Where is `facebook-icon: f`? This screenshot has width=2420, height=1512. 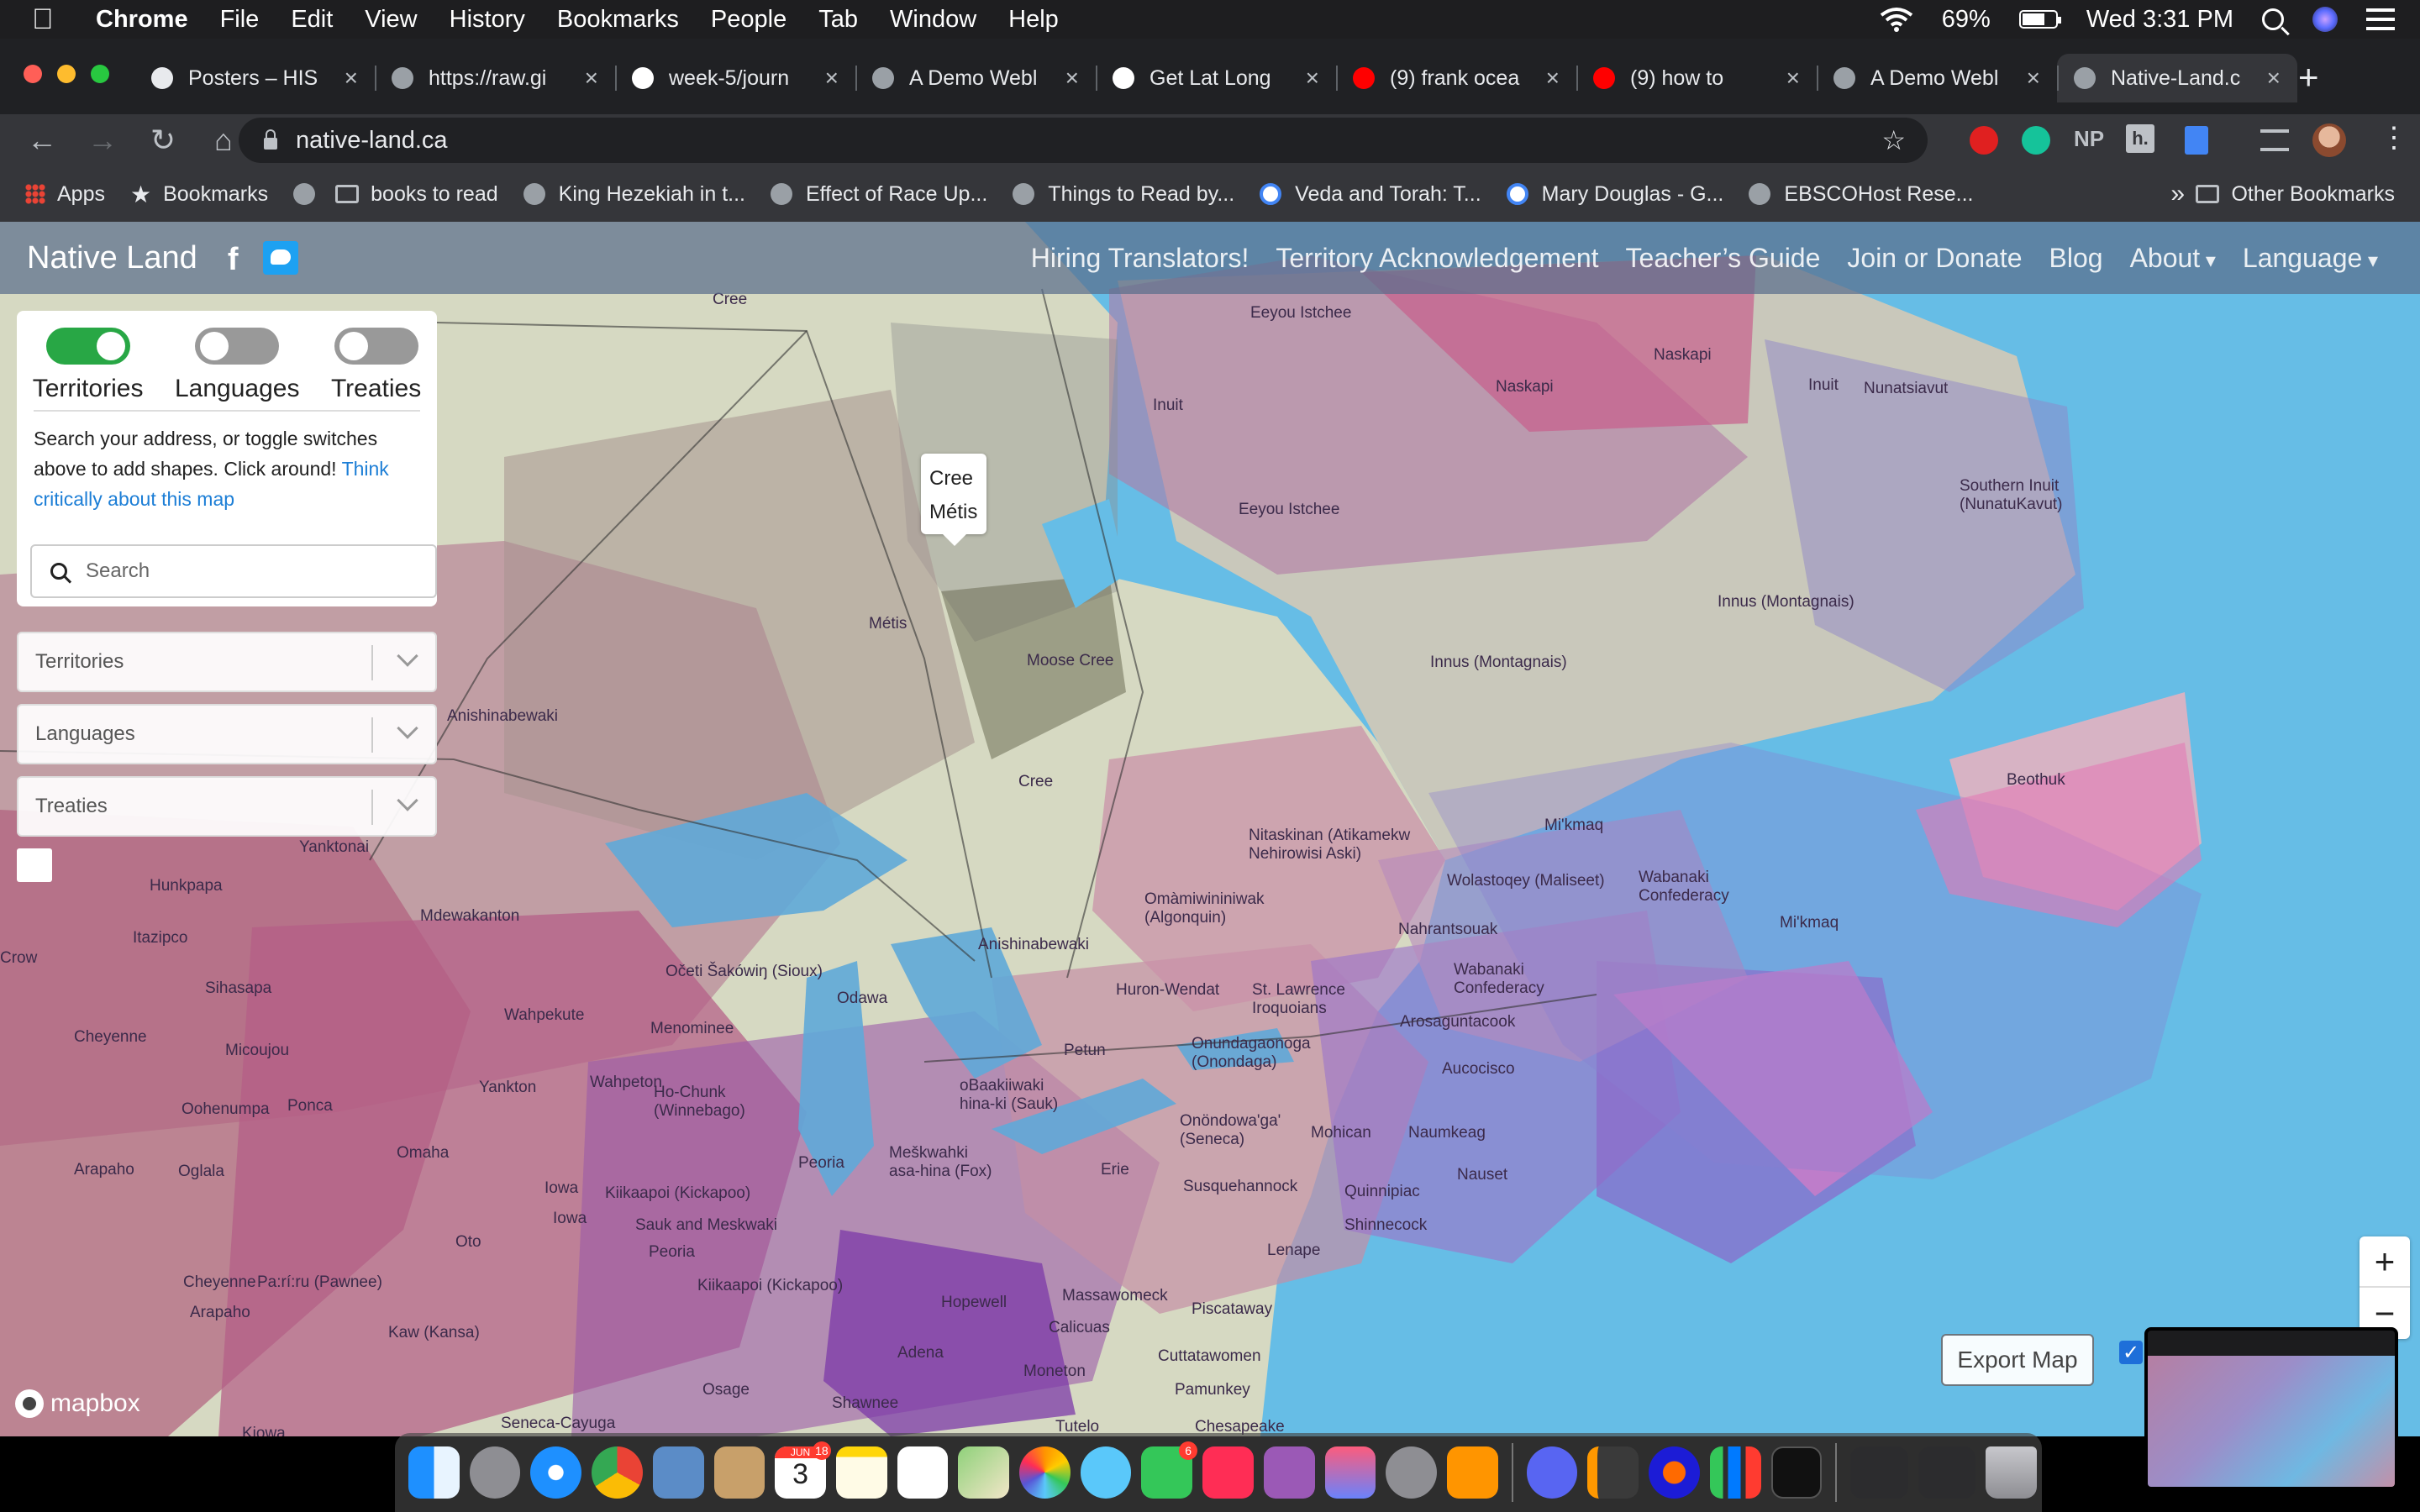 facebook-icon: f is located at coordinates (239, 259).